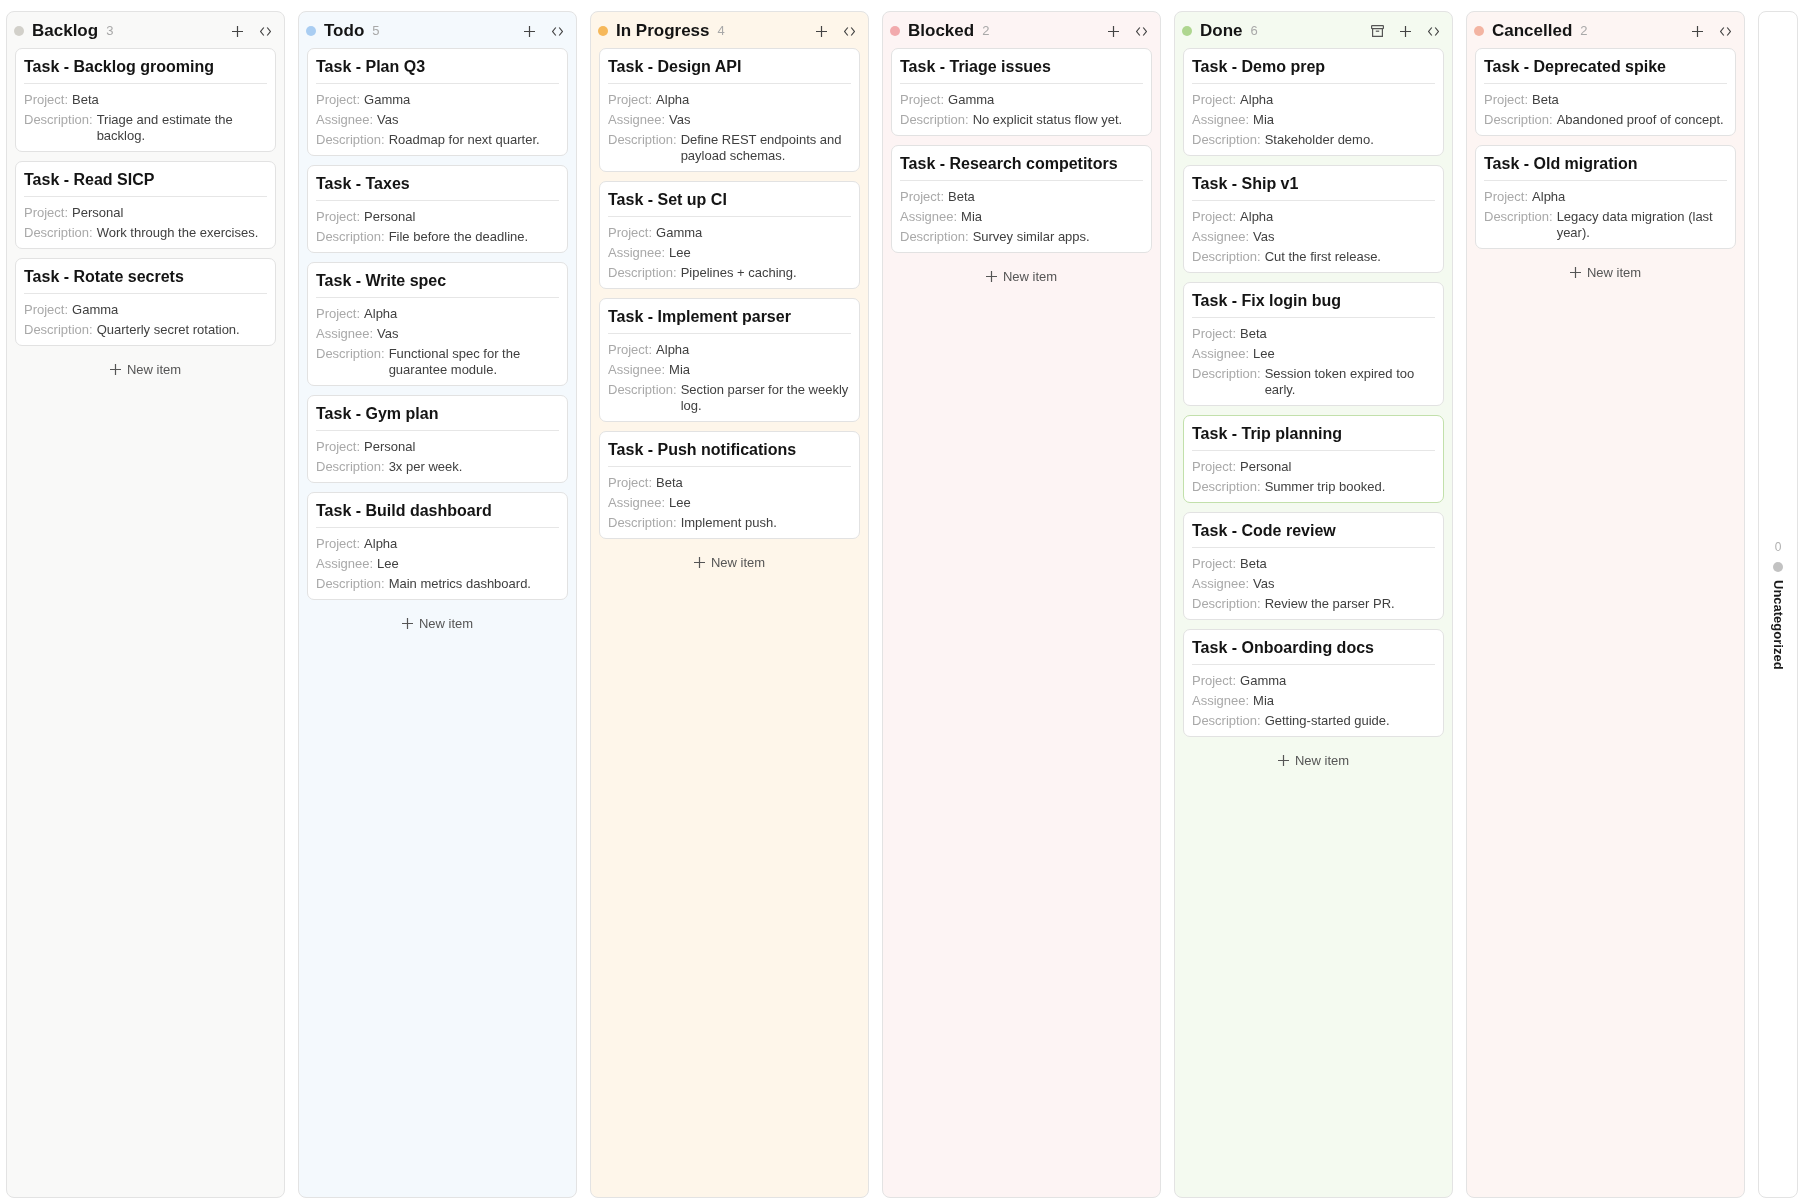 This screenshot has height=1204, width=1806. What do you see at coordinates (1259, 67) in the screenshot?
I see `card-title: Task - Demo prep` at bounding box center [1259, 67].